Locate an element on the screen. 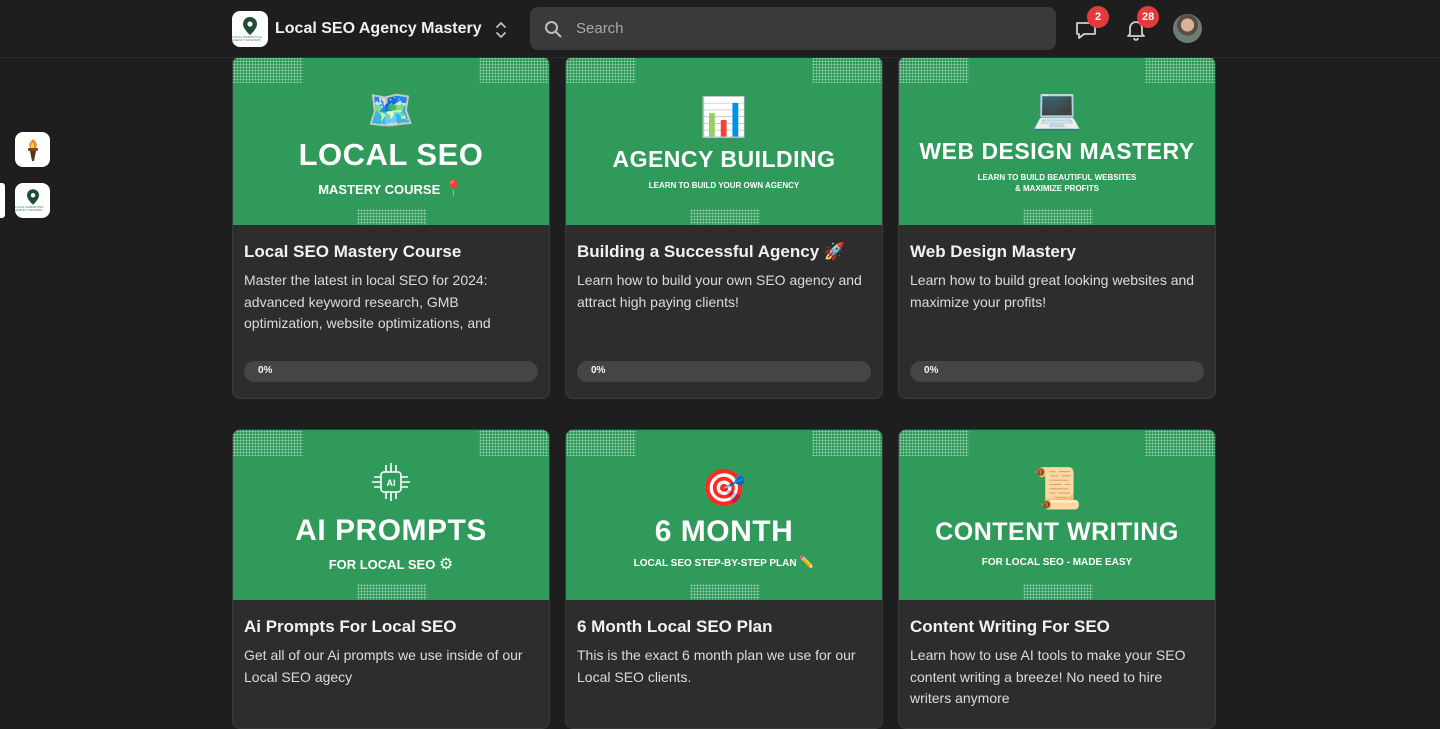 The height and width of the screenshot is (729, 1440). thumbnail-subtitle: LEARN TO BUILD BEAUTIFUL WEBSITES is located at coordinates (1057, 177).